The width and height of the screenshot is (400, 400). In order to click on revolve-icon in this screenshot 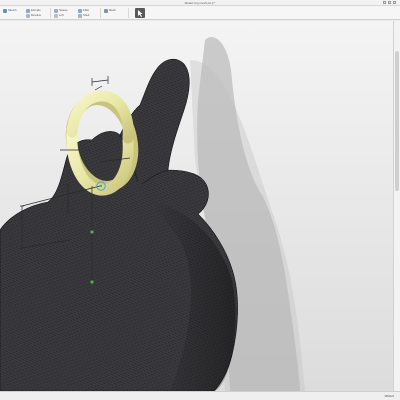, I will do `click(28, 16)`.